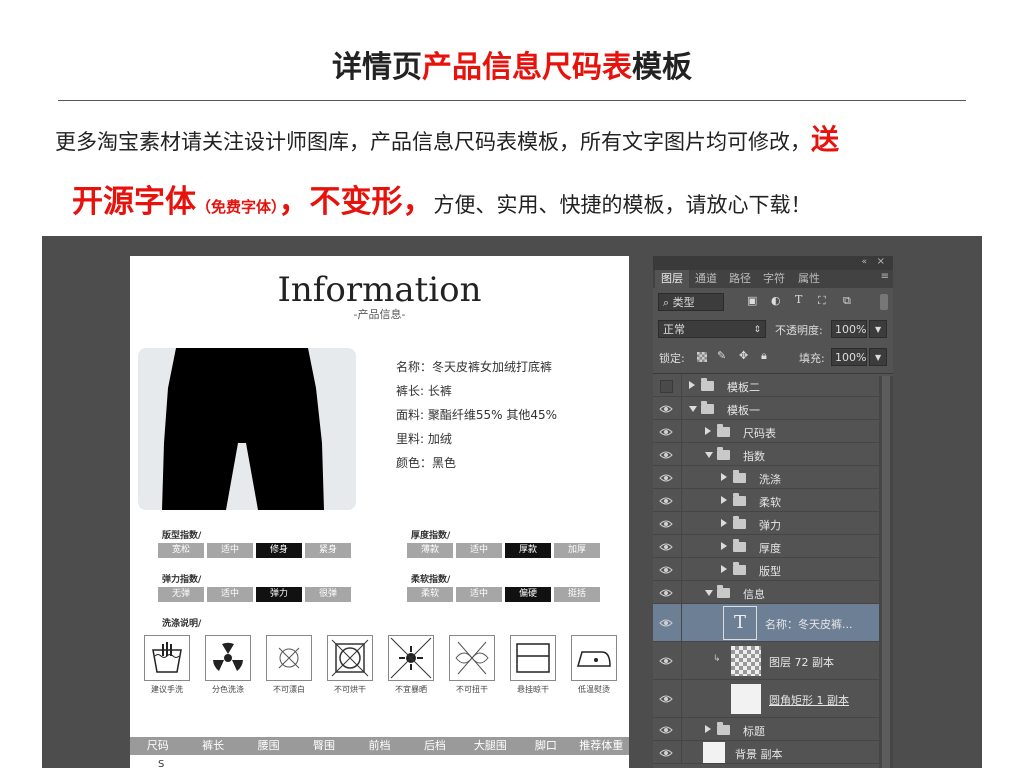  Describe the element at coordinates (743, 410) in the screenshot. I see `layer-name: 模板一` at that location.